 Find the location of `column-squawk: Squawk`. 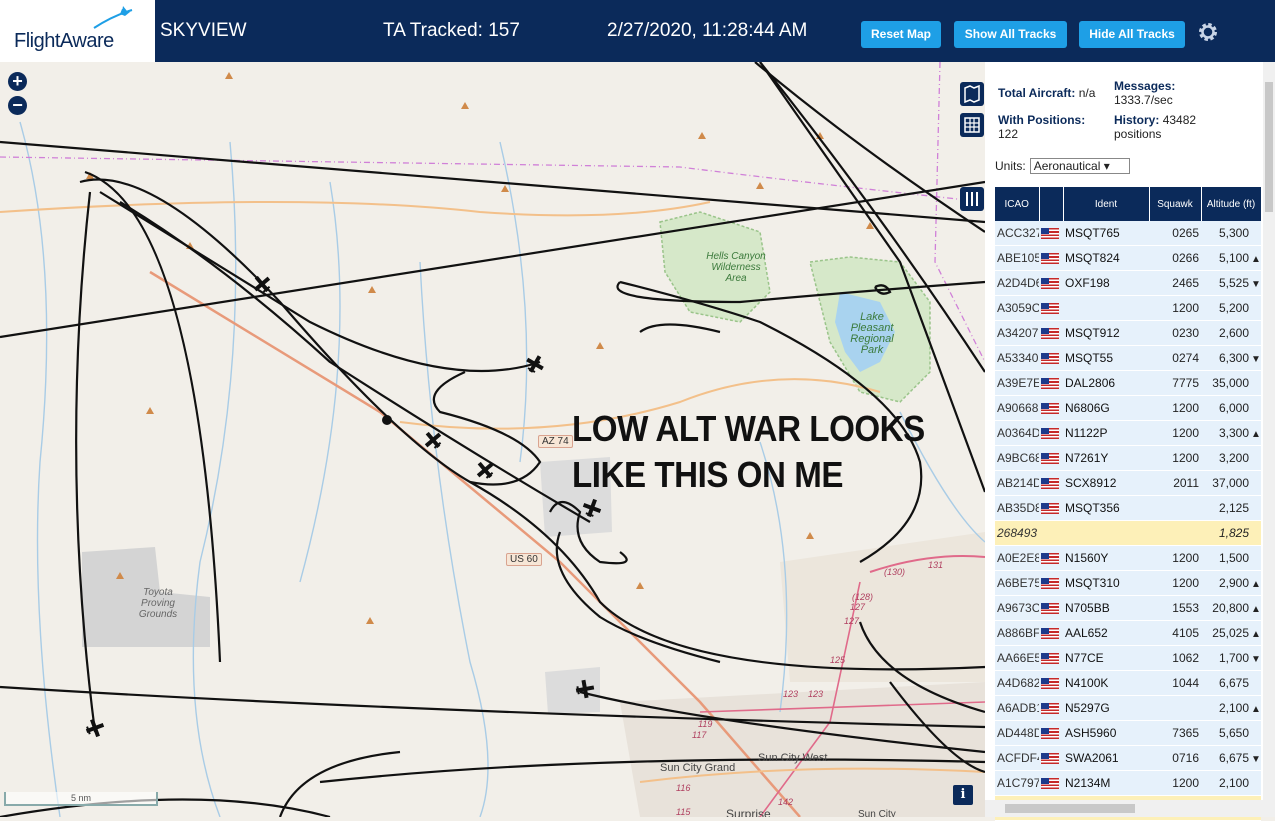

column-squawk: Squawk is located at coordinates (1175, 204).